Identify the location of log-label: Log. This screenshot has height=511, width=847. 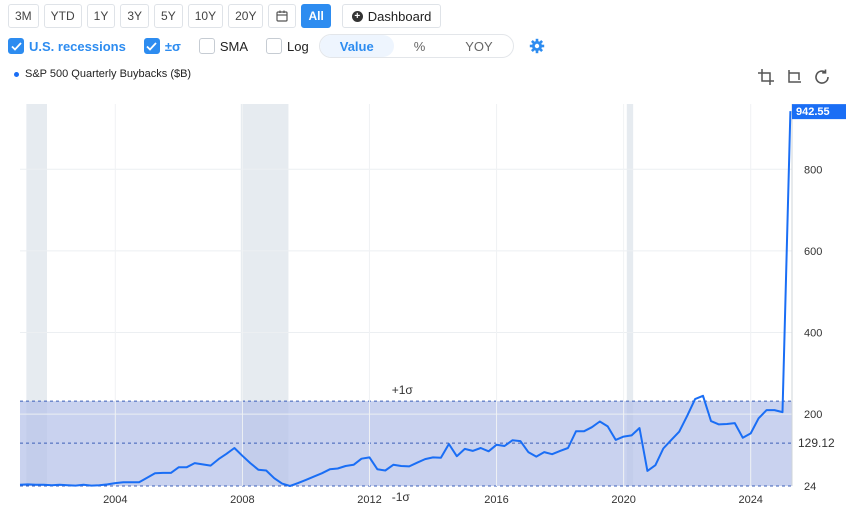
(298, 46).